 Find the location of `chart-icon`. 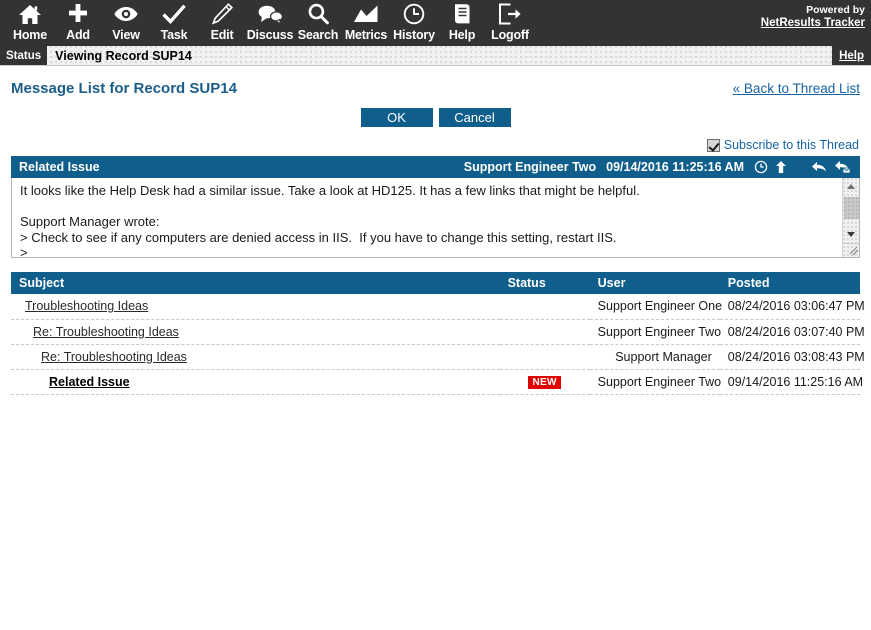

chart-icon is located at coordinates (366, 14).